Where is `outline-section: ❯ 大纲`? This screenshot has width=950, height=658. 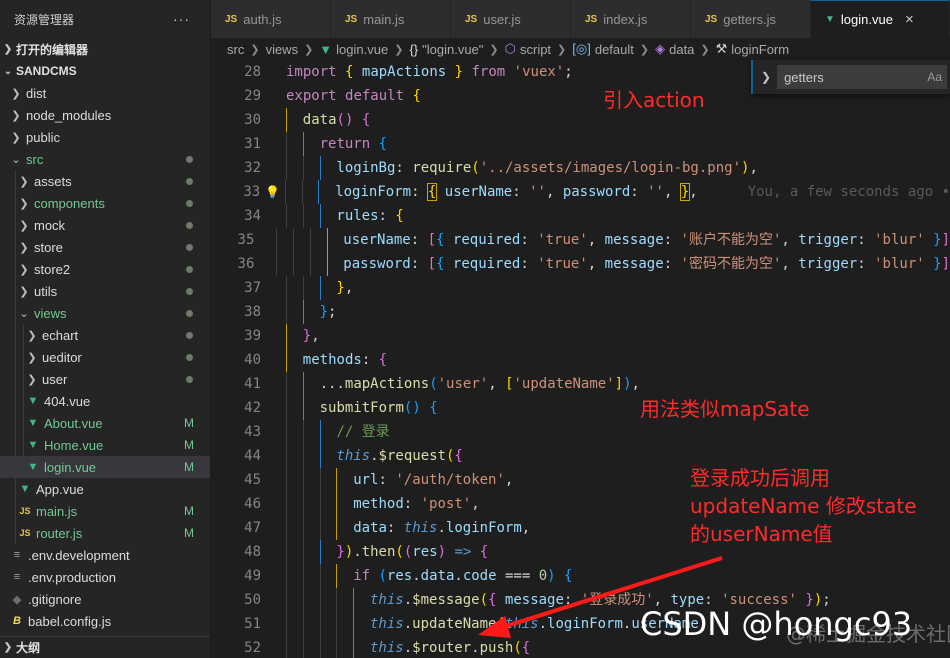 outline-section: ❯ 大纲 is located at coordinates (105, 647).